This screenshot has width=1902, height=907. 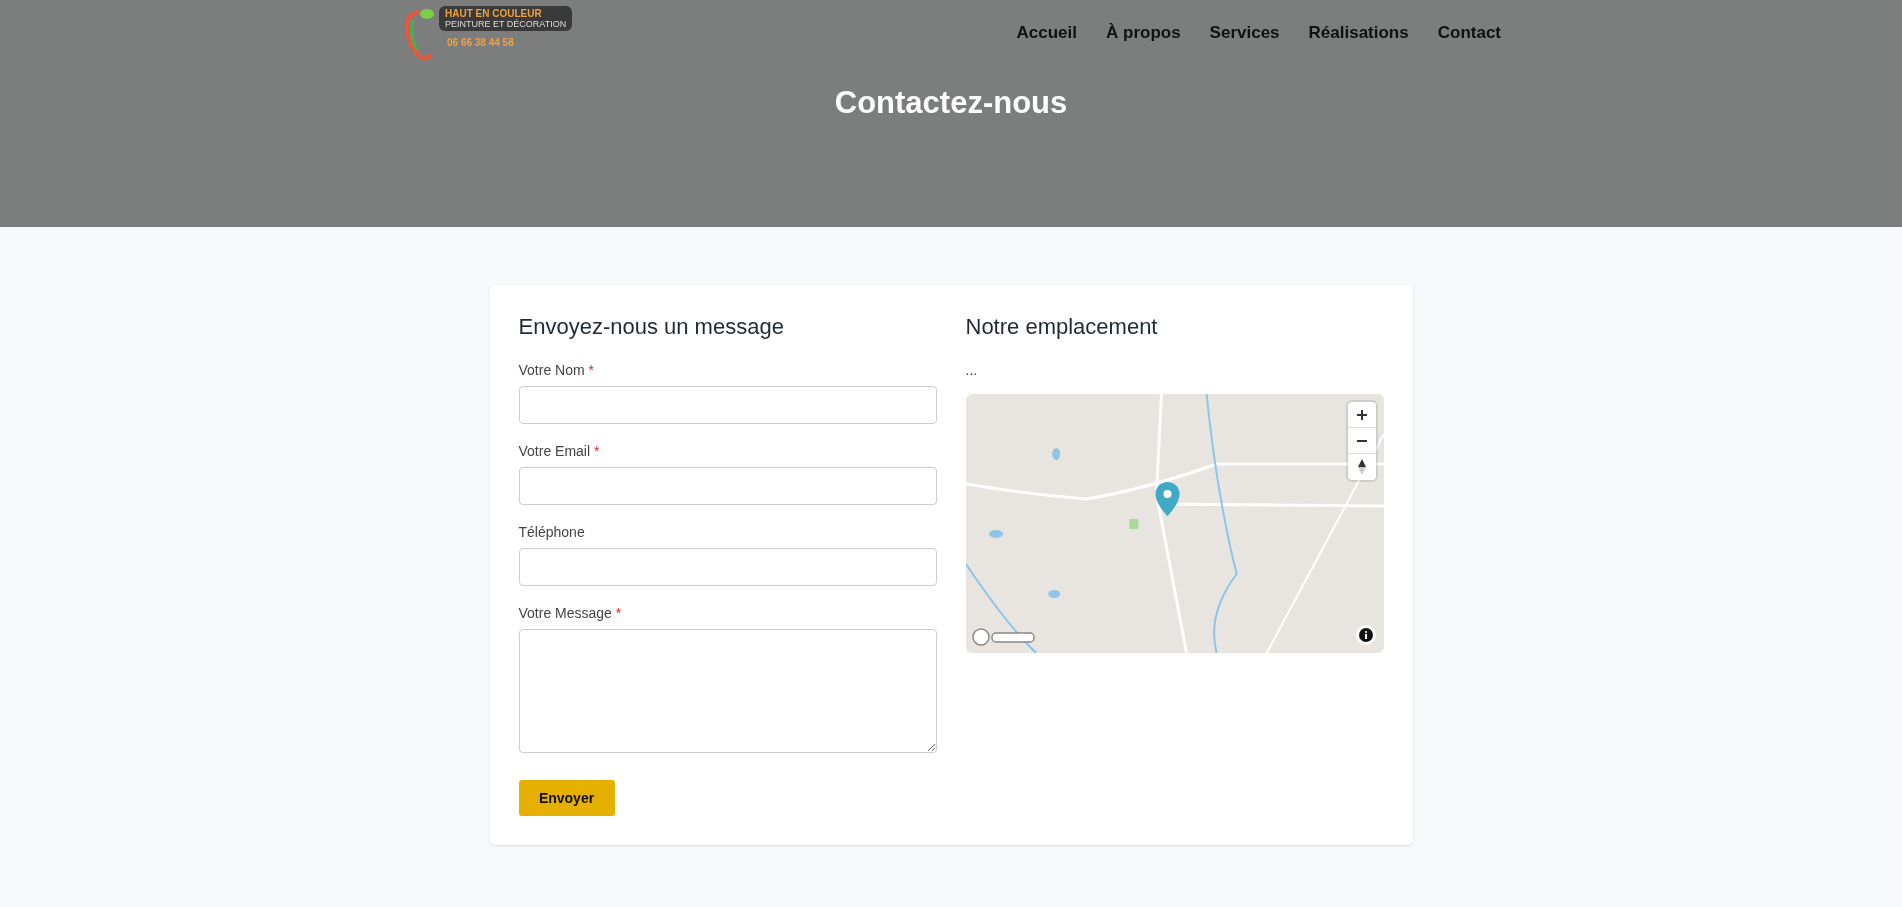 I want to click on nav-link: Contact, so click(x=1469, y=33).